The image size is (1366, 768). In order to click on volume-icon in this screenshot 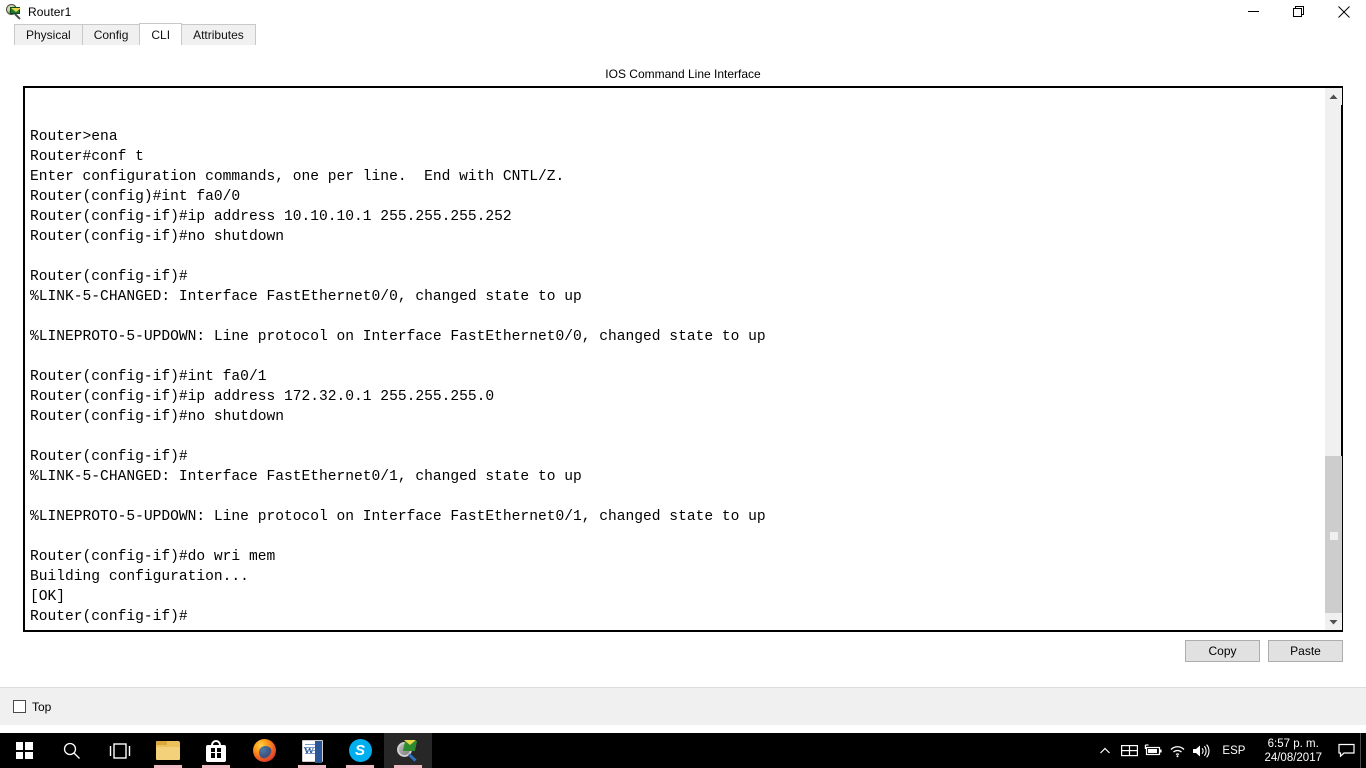, I will do `click(1201, 750)`.